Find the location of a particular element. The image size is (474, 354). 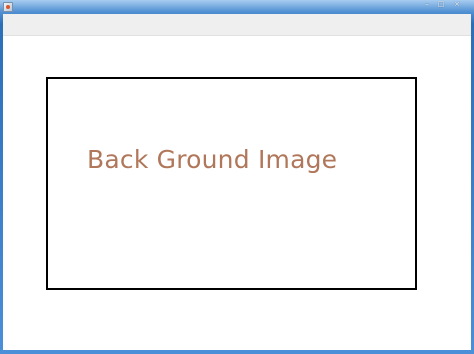

title-bar: – □ × is located at coordinates (237, 7).